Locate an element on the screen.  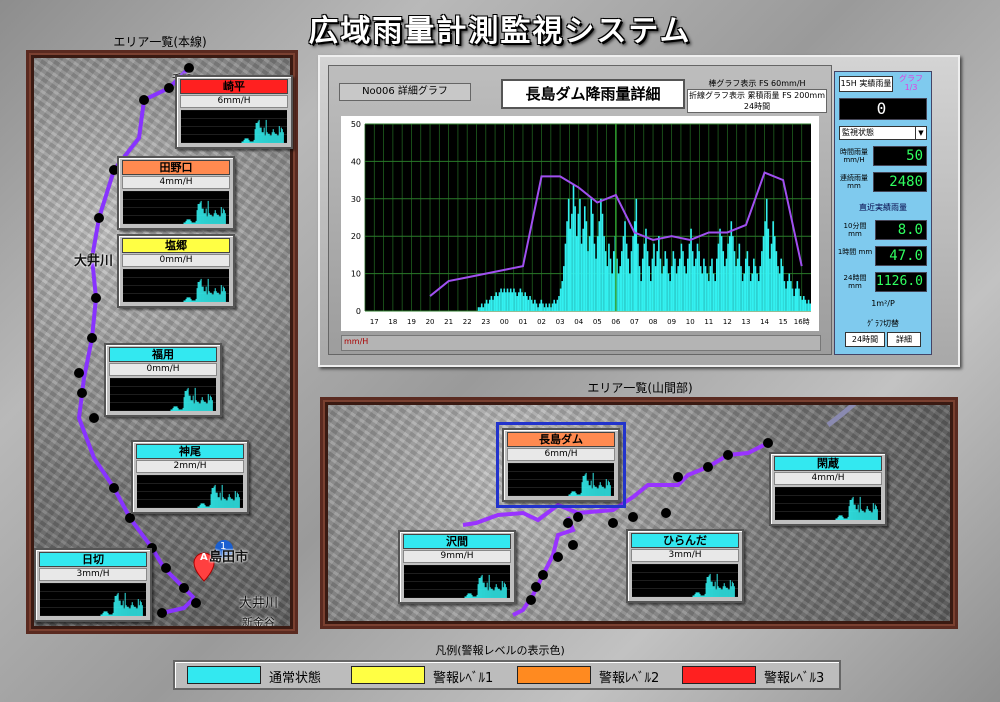
graph-scroll-strip: mm/H is located at coordinates (581, 343).